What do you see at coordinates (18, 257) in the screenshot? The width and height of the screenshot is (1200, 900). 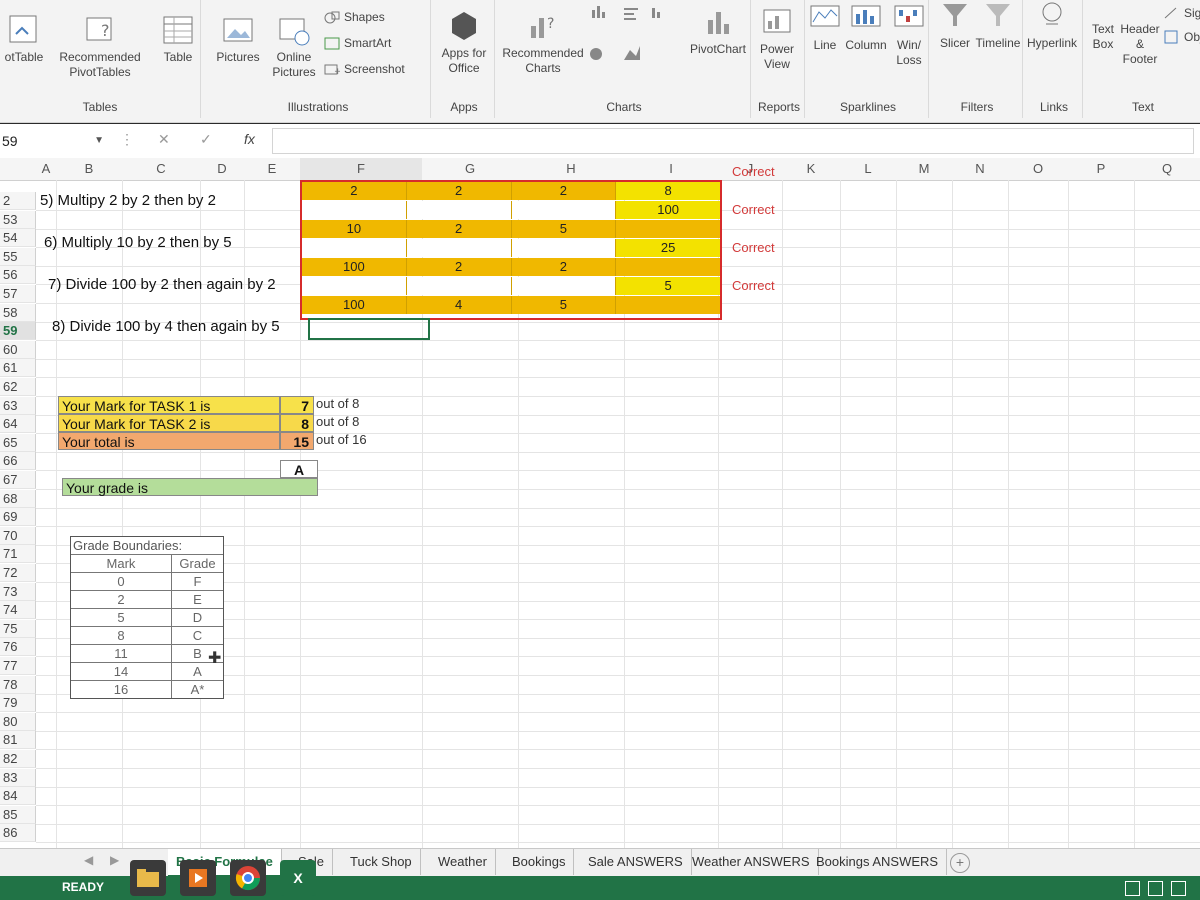 I see `row-header: 55` at bounding box center [18, 257].